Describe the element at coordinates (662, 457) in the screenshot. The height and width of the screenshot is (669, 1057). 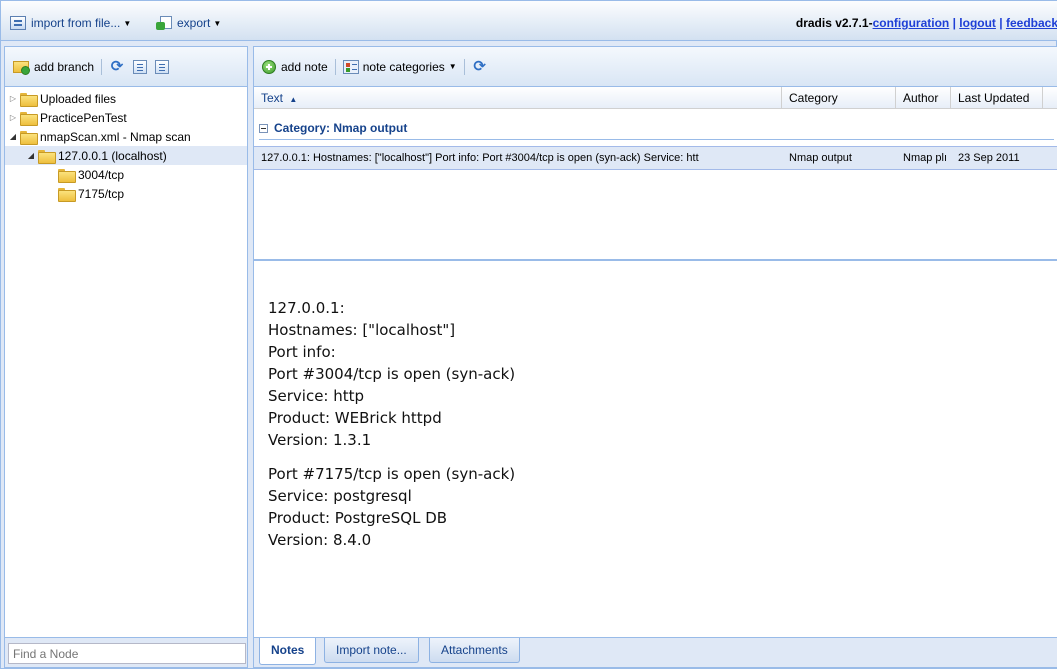
I see `note-blank-line` at that location.